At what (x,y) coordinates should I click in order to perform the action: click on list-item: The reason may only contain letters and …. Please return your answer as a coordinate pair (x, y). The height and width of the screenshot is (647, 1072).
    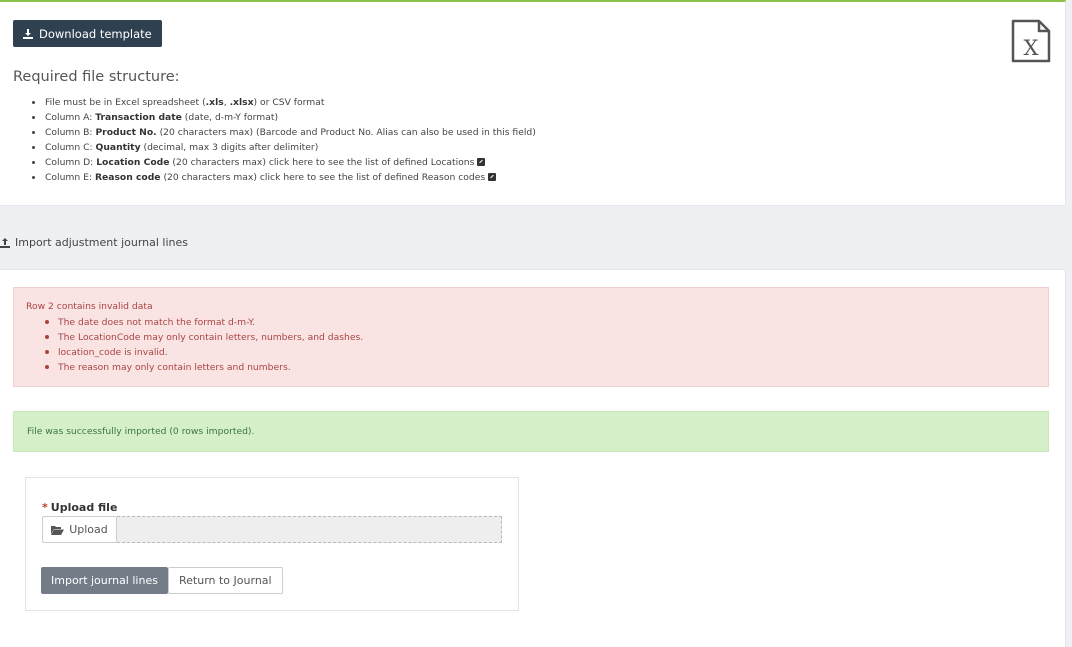
    Looking at the image, I should click on (540, 367).